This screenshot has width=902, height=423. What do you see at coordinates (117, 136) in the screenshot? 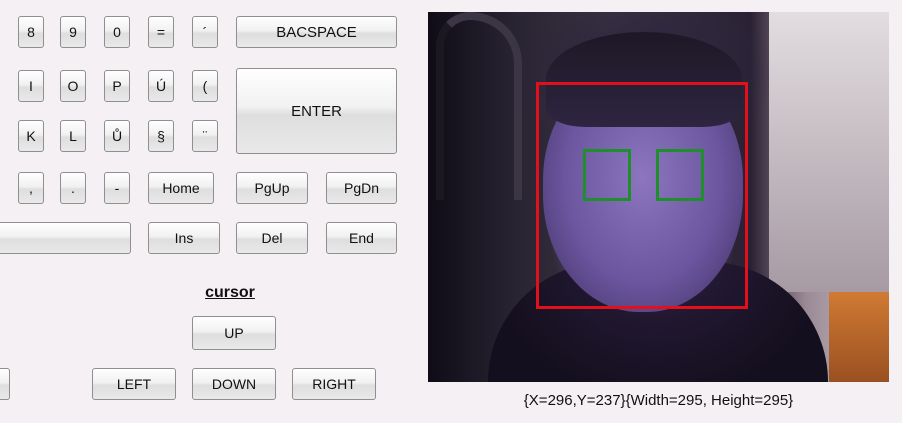
I see `key-u-ring: Ů` at bounding box center [117, 136].